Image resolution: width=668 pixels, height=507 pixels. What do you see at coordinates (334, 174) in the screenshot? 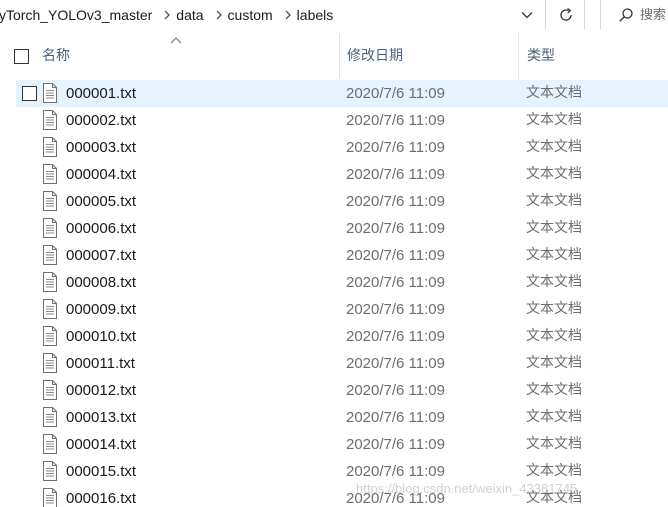
I see `file-row: 000004.txt 2020/7/6 11:09 文本文档` at bounding box center [334, 174].